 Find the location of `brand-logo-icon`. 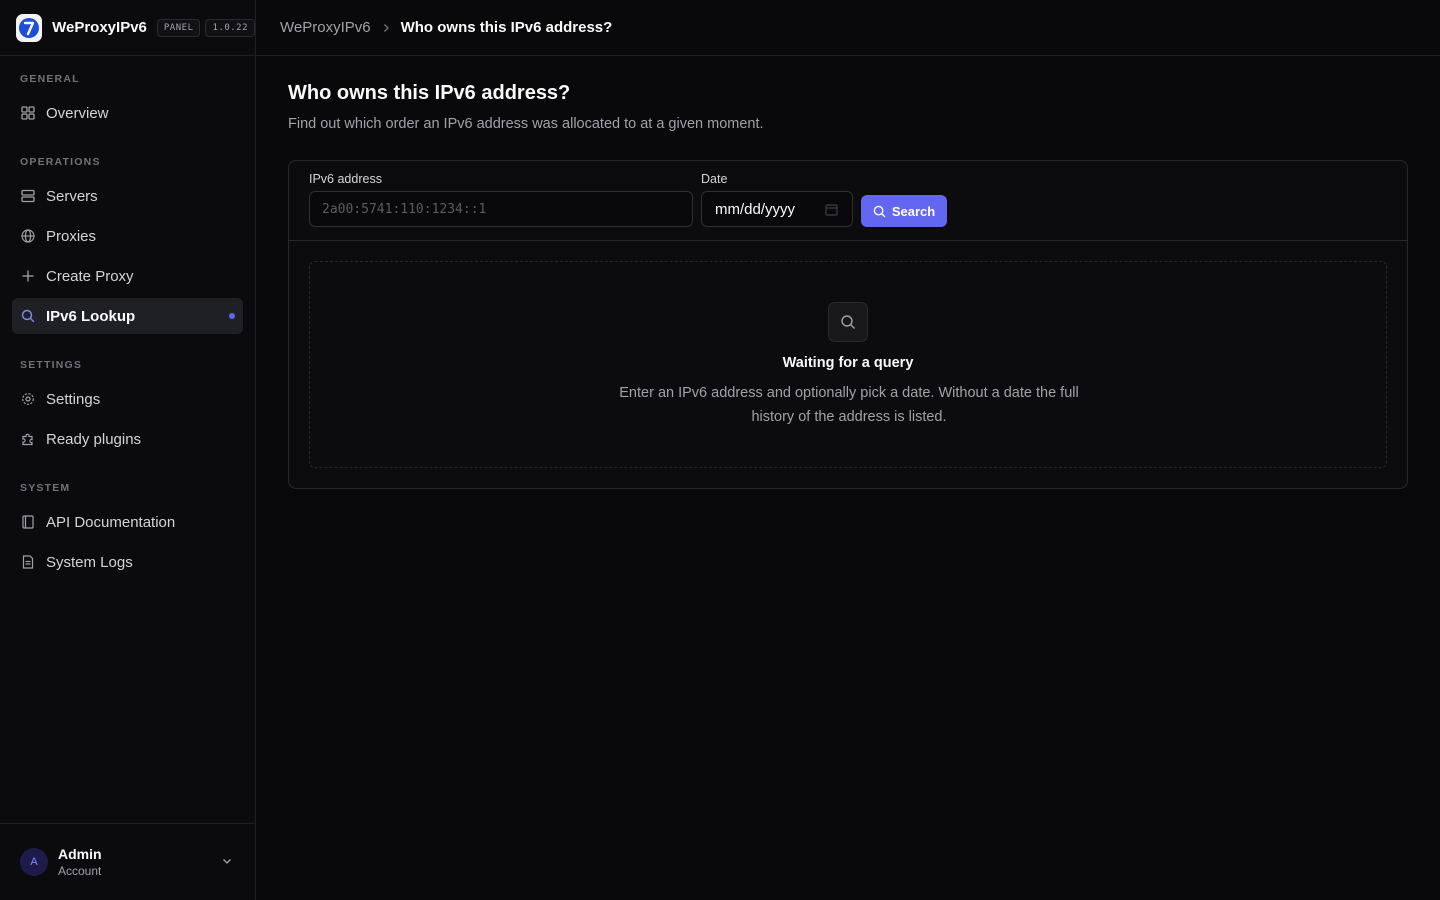

brand-logo-icon is located at coordinates (29, 27).